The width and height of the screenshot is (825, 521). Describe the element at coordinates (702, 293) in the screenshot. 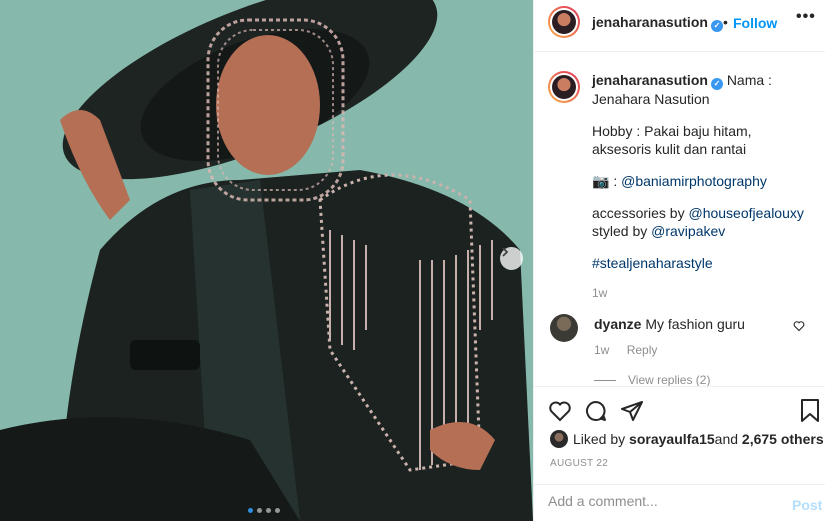

I see `caption-timestamp: 1w` at that location.